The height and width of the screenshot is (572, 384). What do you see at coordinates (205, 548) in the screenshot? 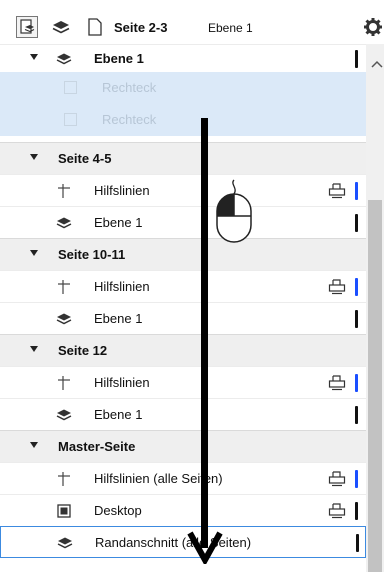
I see `drag-arrow-head` at bounding box center [205, 548].